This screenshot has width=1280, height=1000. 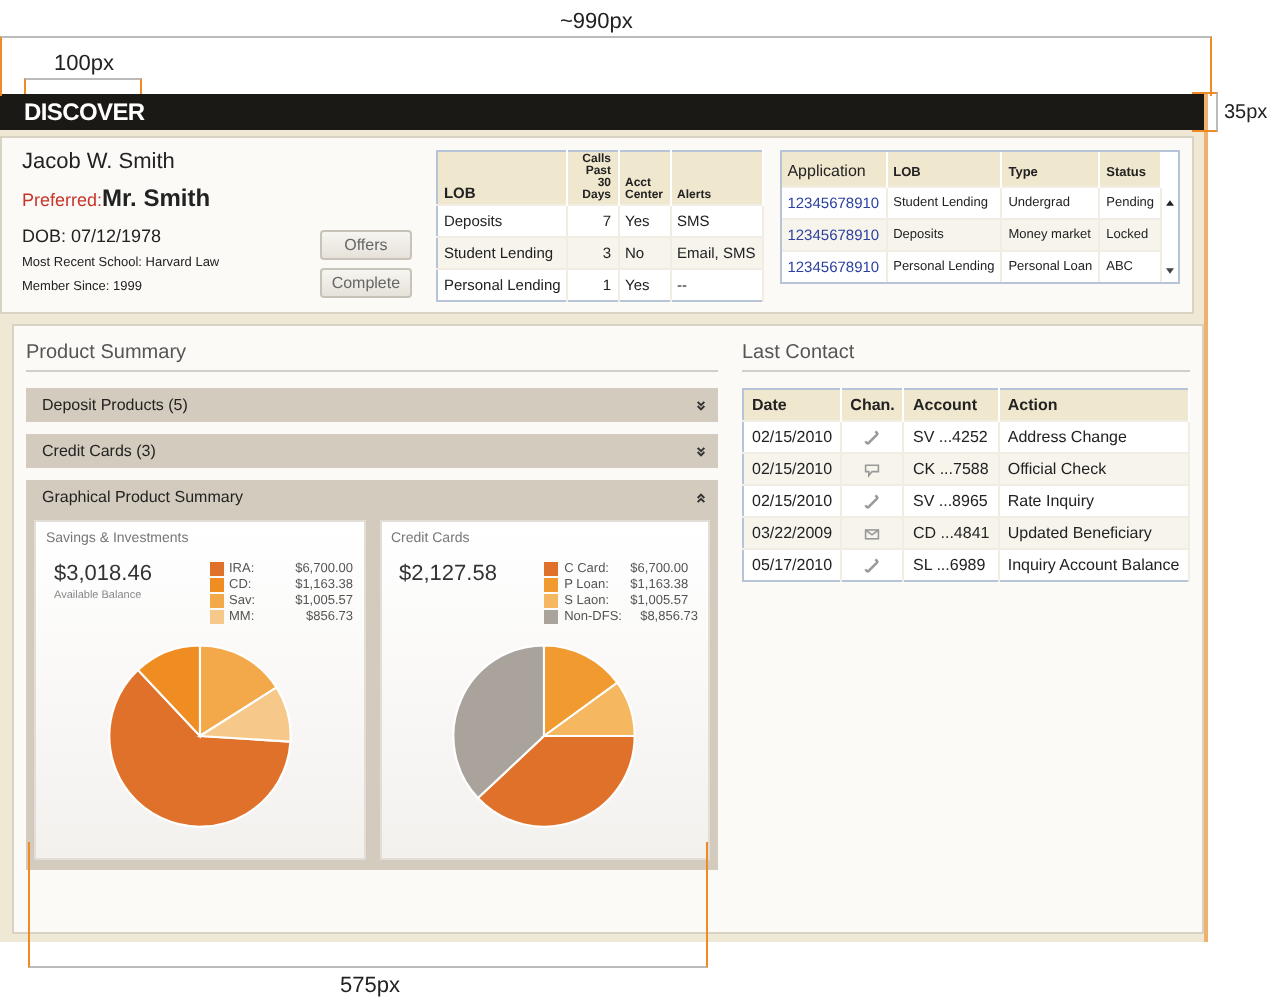 What do you see at coordinates (365, 283) in the screenshot?
I see `action-button: Complete` at bounding box center [365, 283].